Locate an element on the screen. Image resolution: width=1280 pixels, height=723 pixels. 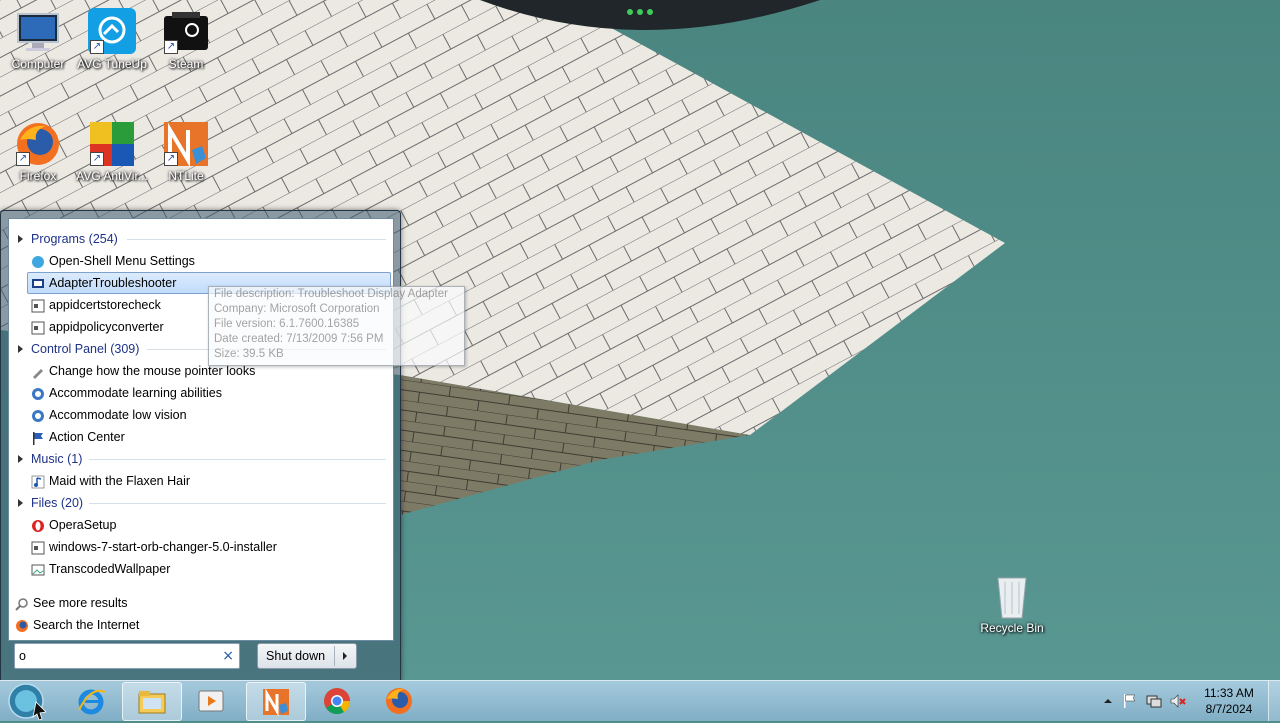
search-input is located at coordinates (116, 656).